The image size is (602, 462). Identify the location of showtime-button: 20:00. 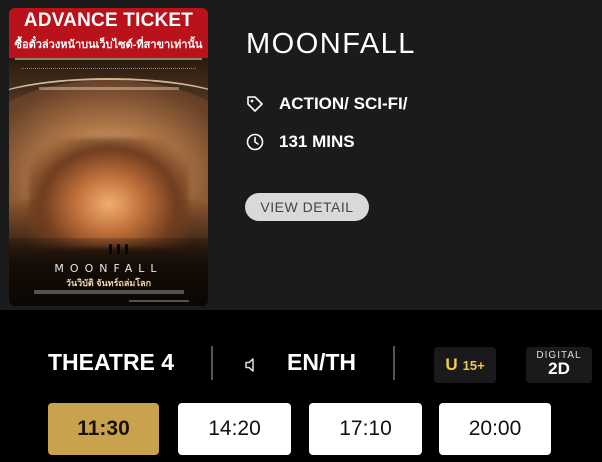
(495, 429).